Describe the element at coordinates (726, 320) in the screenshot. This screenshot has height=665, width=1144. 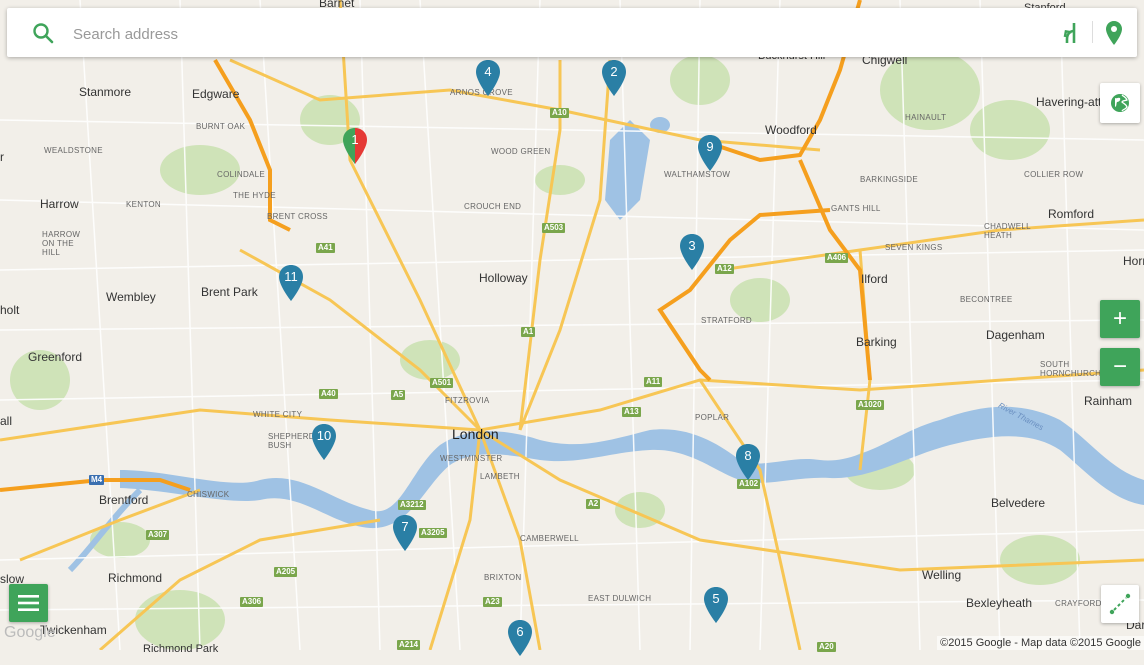
I see `district-label: STRATFORD` at that location.